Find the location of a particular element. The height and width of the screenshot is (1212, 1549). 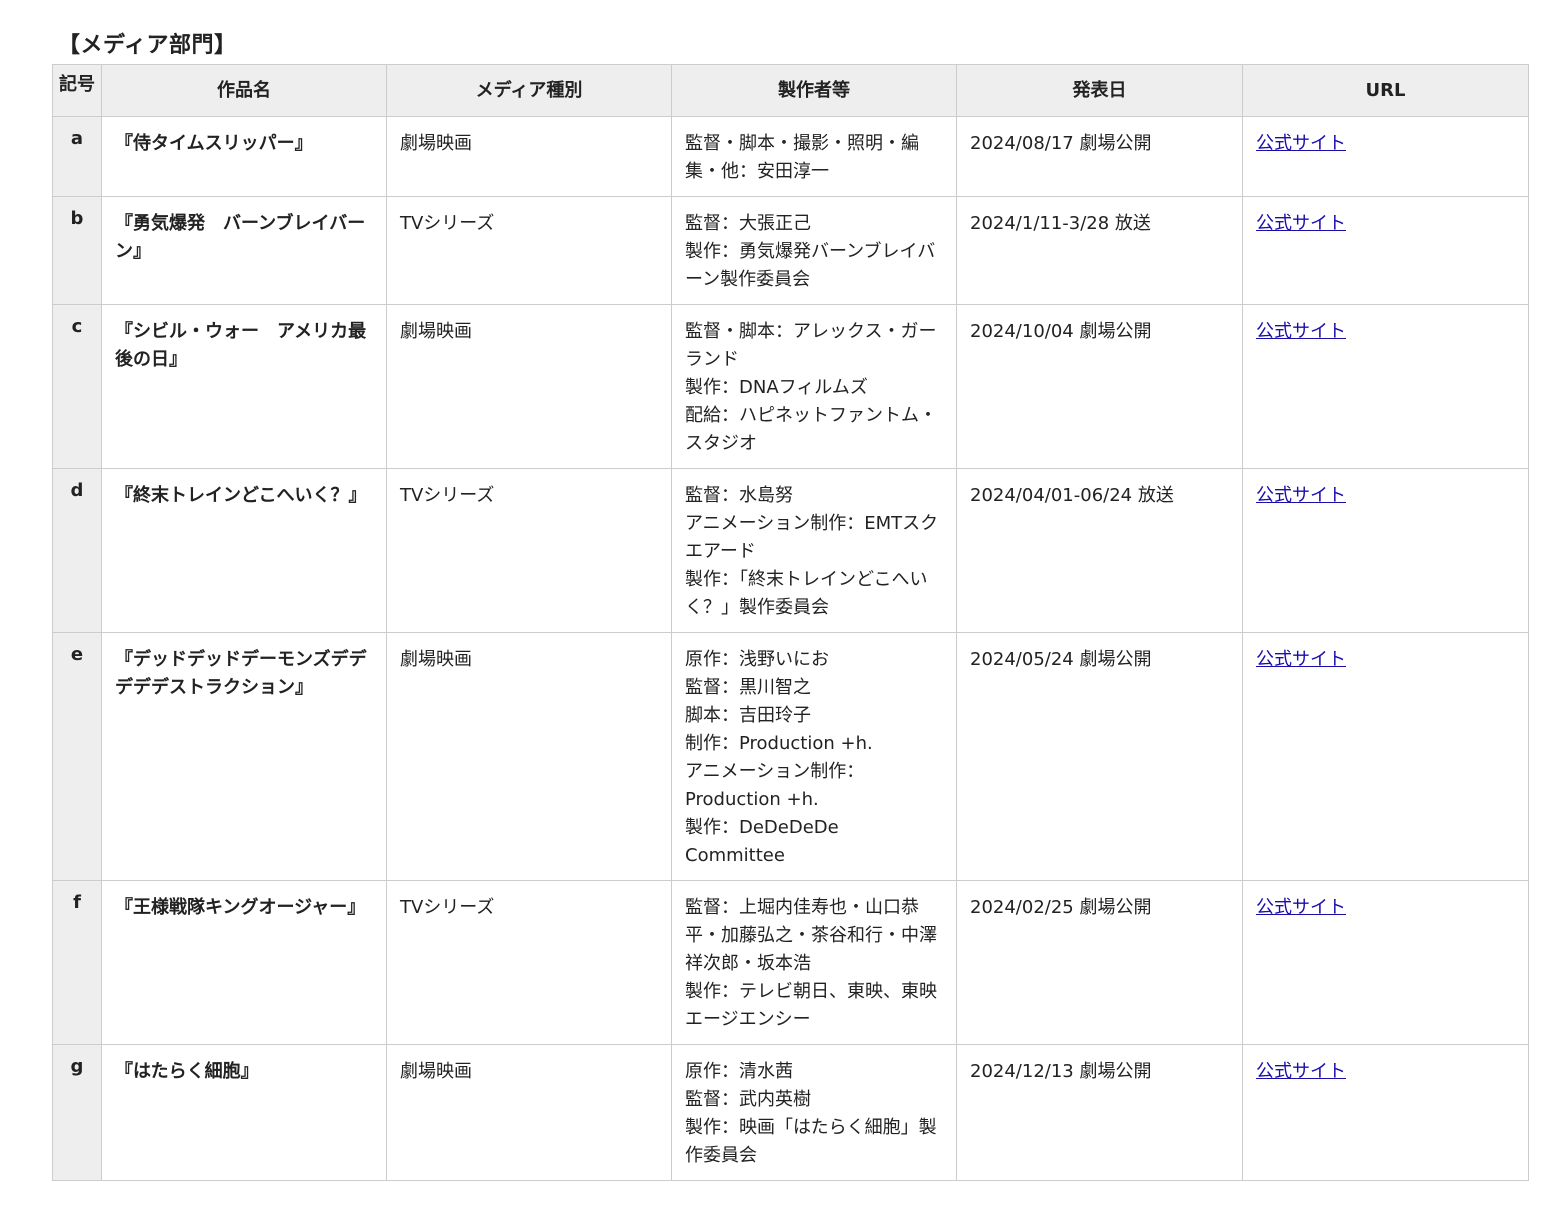

work-title: 『終末トレインどこへいく？』 is located at coordinates (244, 550).